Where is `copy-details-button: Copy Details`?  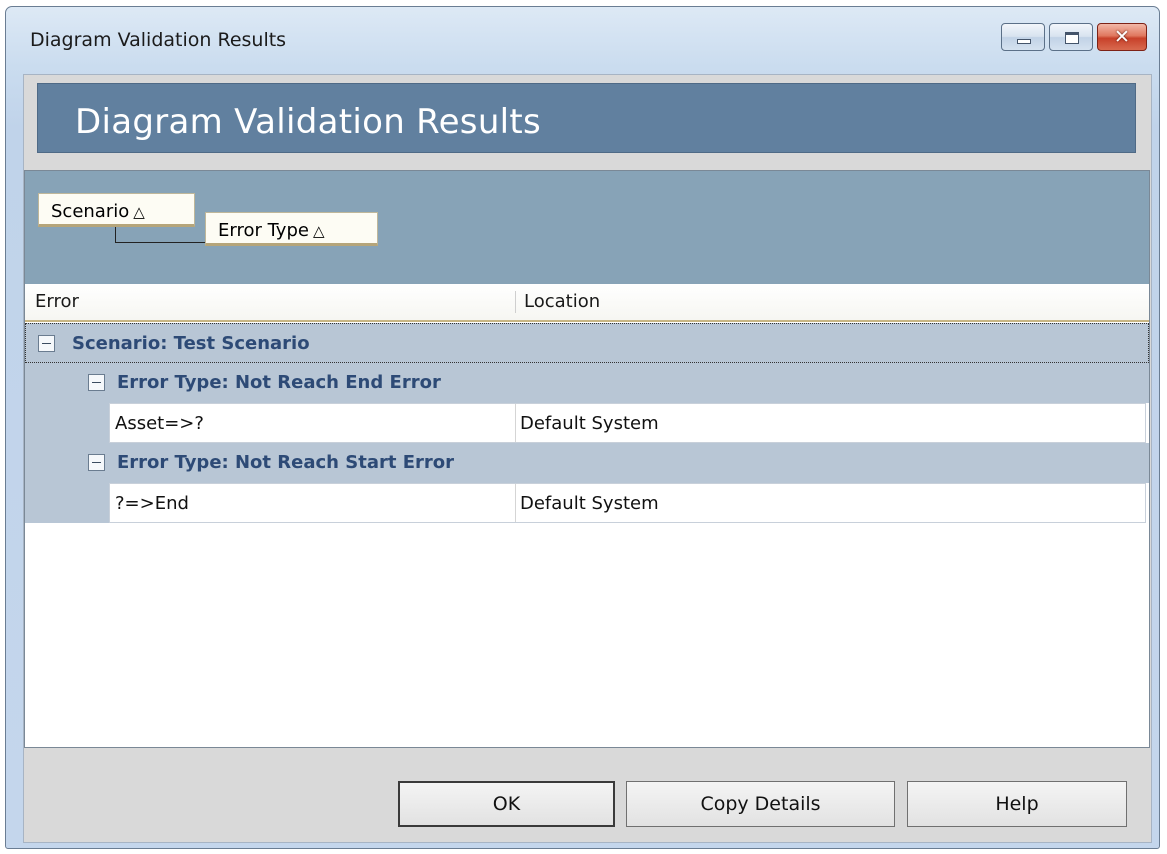 copy-details-button: Copy Details is located at coordinates (760, 804).